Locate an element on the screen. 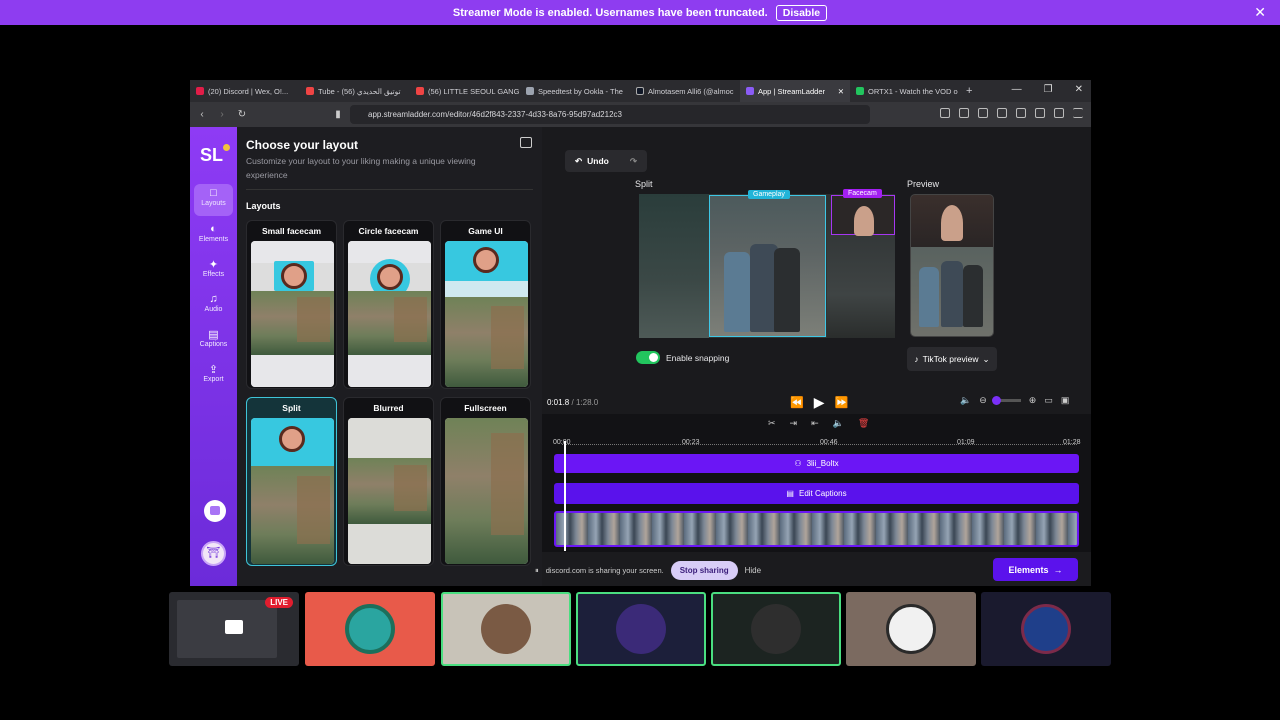  captions-track: ▤ Edit Captions is located at coordinates (816, 493).